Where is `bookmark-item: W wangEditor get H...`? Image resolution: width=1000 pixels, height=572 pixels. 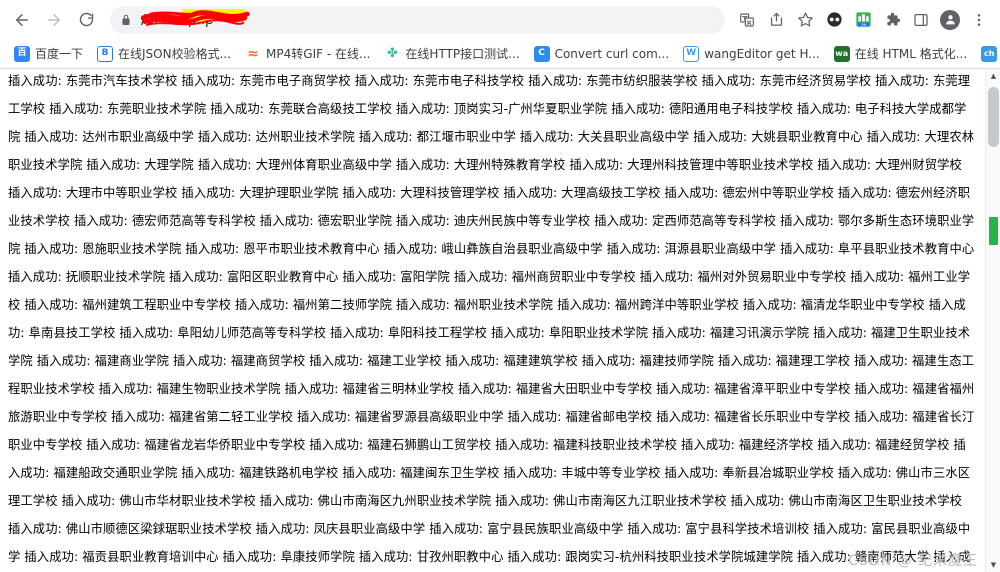 bookmark-item: W wangEditor get H... is located at coordinates (751, 54).